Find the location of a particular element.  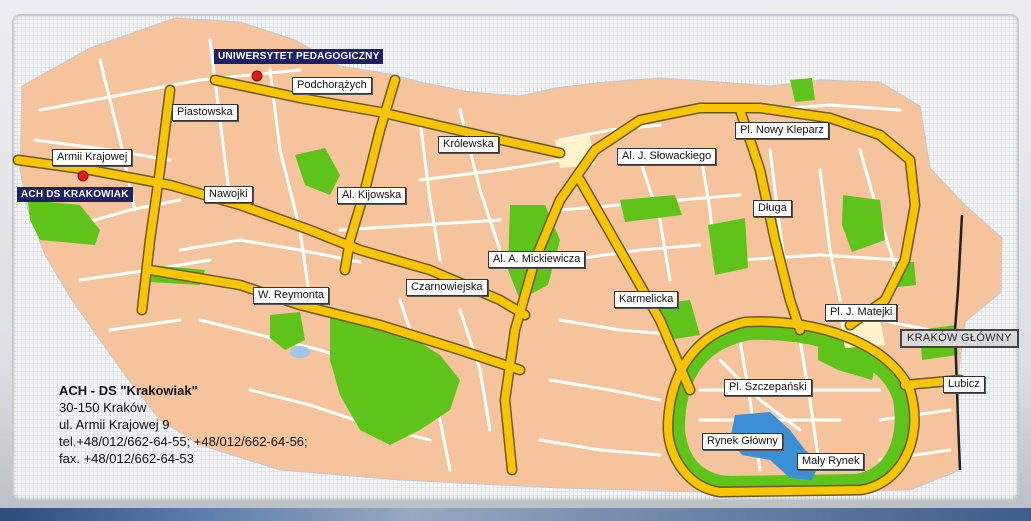

label-w-reymonta: W. Reymonta is located at coordinates (291, 295).